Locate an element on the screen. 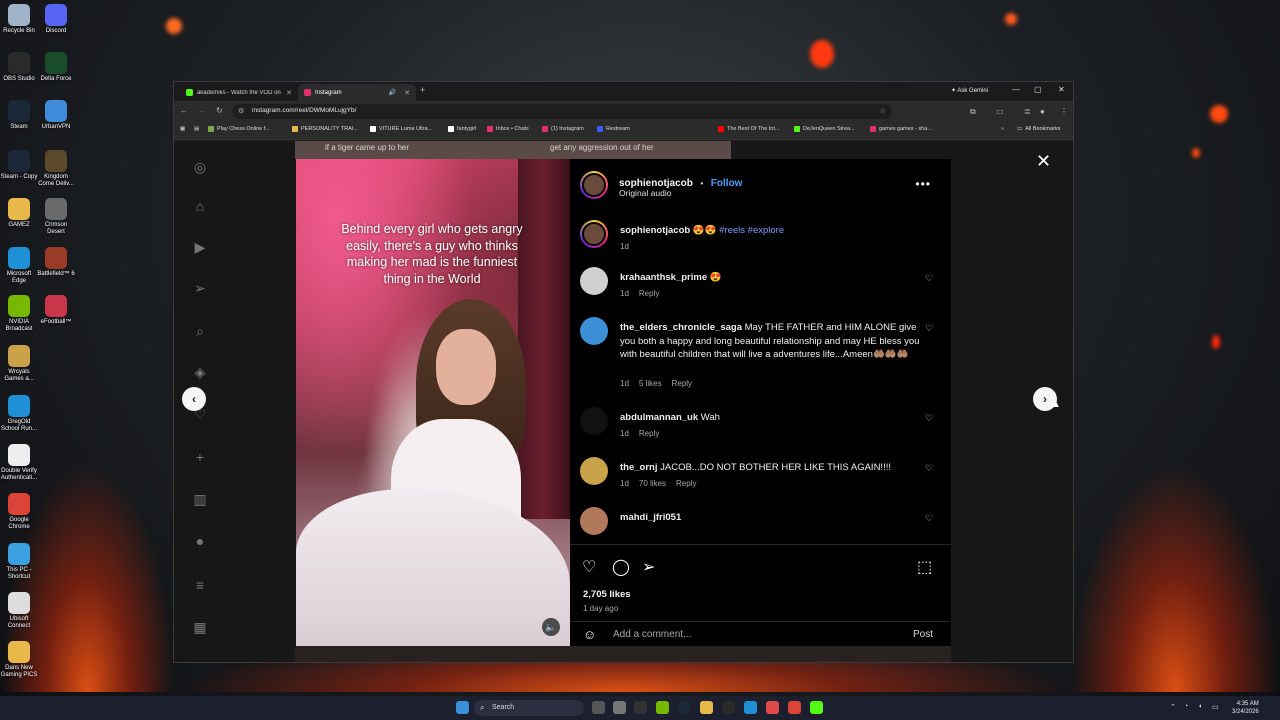 The image size is (1280, 720). network-icon: ◔ is located at coordinates (1186, 706).